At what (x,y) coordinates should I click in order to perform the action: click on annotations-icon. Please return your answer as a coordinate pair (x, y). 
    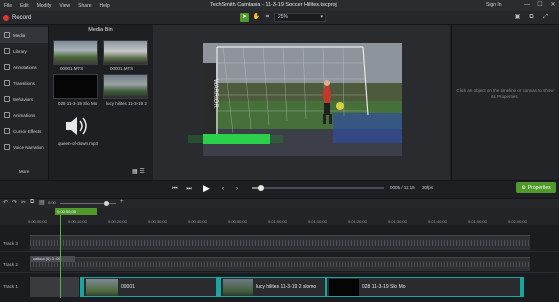
    Looking at the image, I should click on (7, 67).